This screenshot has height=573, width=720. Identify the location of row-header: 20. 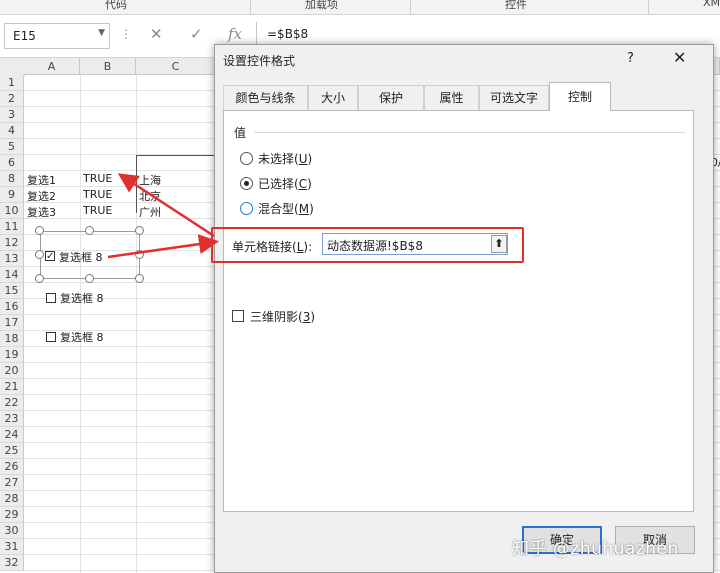
(12, 371).